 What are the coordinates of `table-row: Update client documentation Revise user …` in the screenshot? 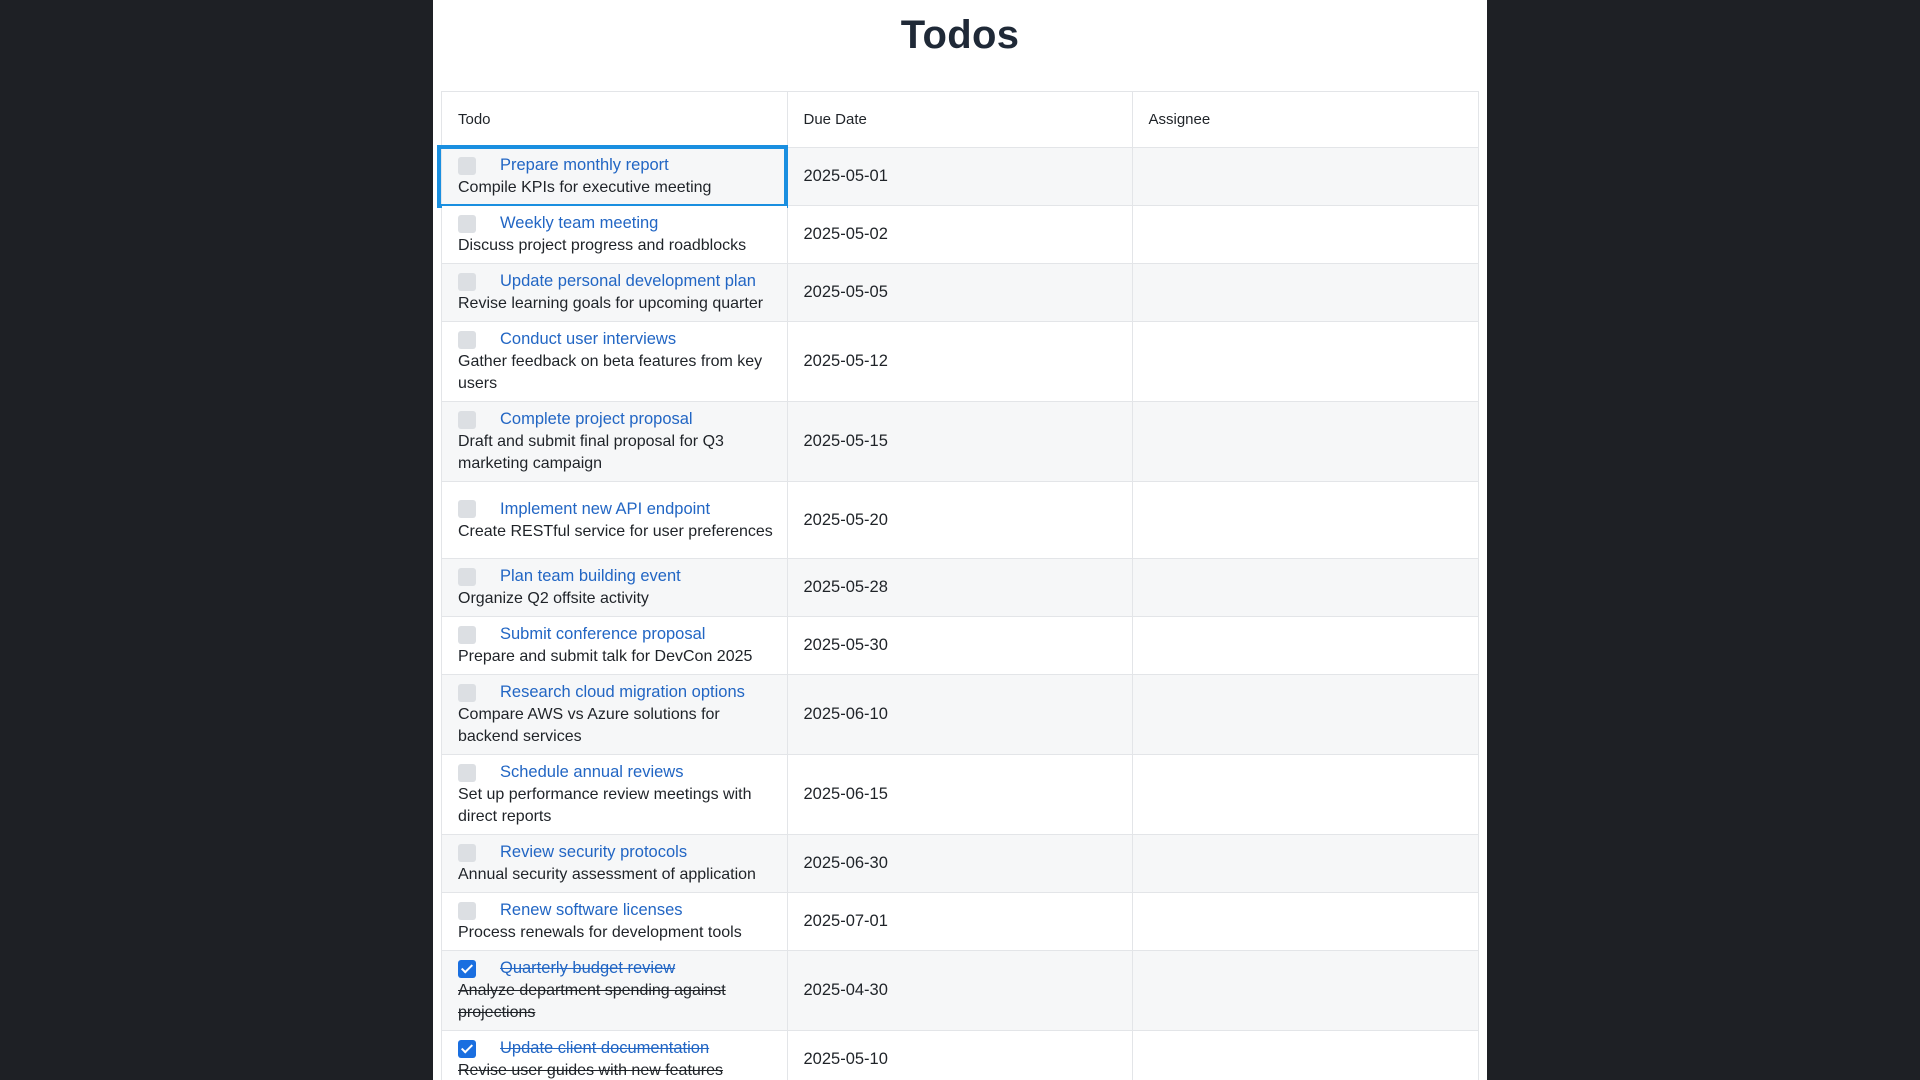 It's located at (960, 1055).